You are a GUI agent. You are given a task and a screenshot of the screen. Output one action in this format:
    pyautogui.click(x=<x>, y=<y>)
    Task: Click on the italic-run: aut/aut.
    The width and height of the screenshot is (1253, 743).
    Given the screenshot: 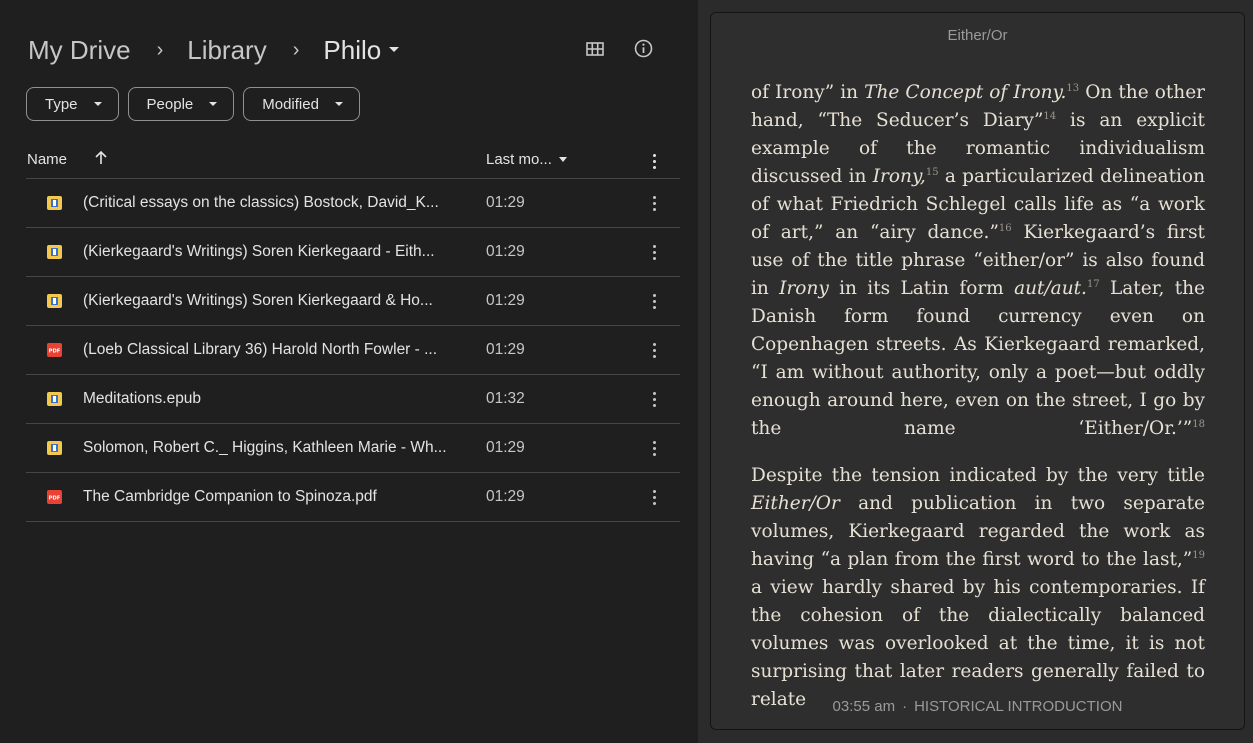 What is the action you would take?
    pyautogui.click(x=1050, y=288)
    